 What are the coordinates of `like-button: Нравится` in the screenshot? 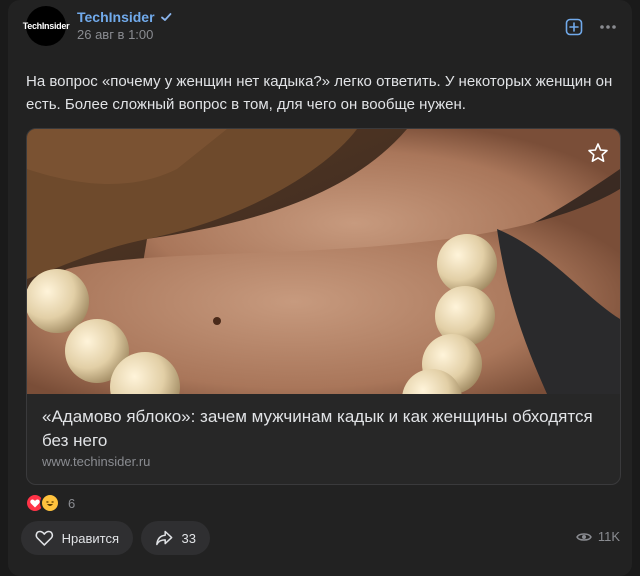 It's located at (77, 538).